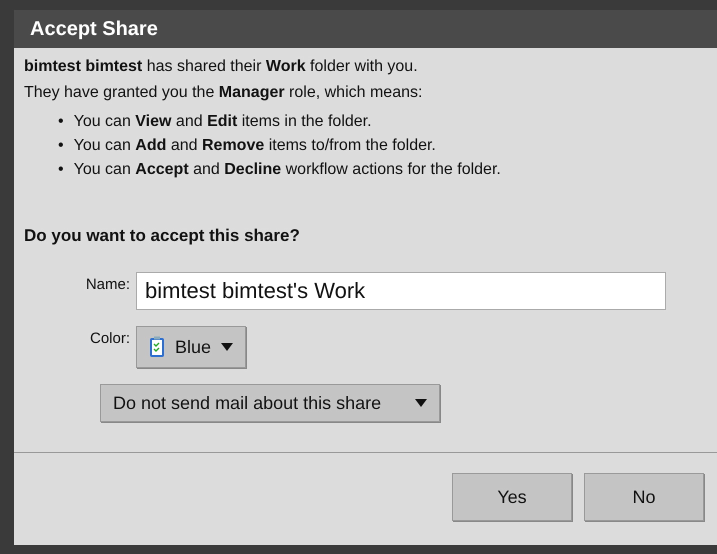 The width and height of the screenshot is (717, 554). Describe the element at coordinates (191, 347) in the screenshot. I see `color-dropdown: Blue` at that location.